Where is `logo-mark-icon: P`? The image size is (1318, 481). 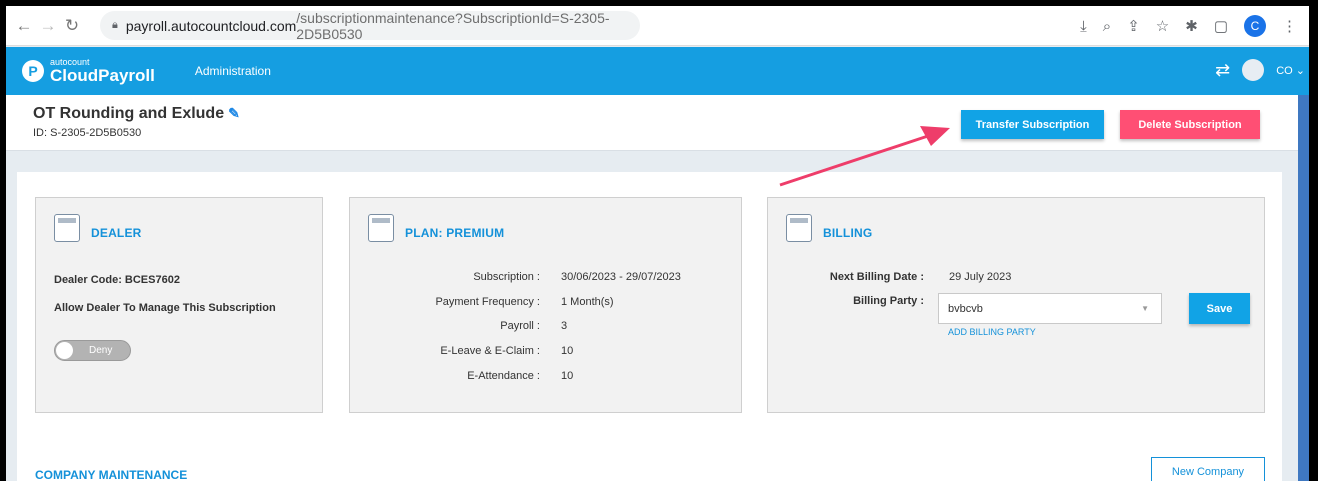 logo-mark-icon: P is located at coordinates (33, 71).